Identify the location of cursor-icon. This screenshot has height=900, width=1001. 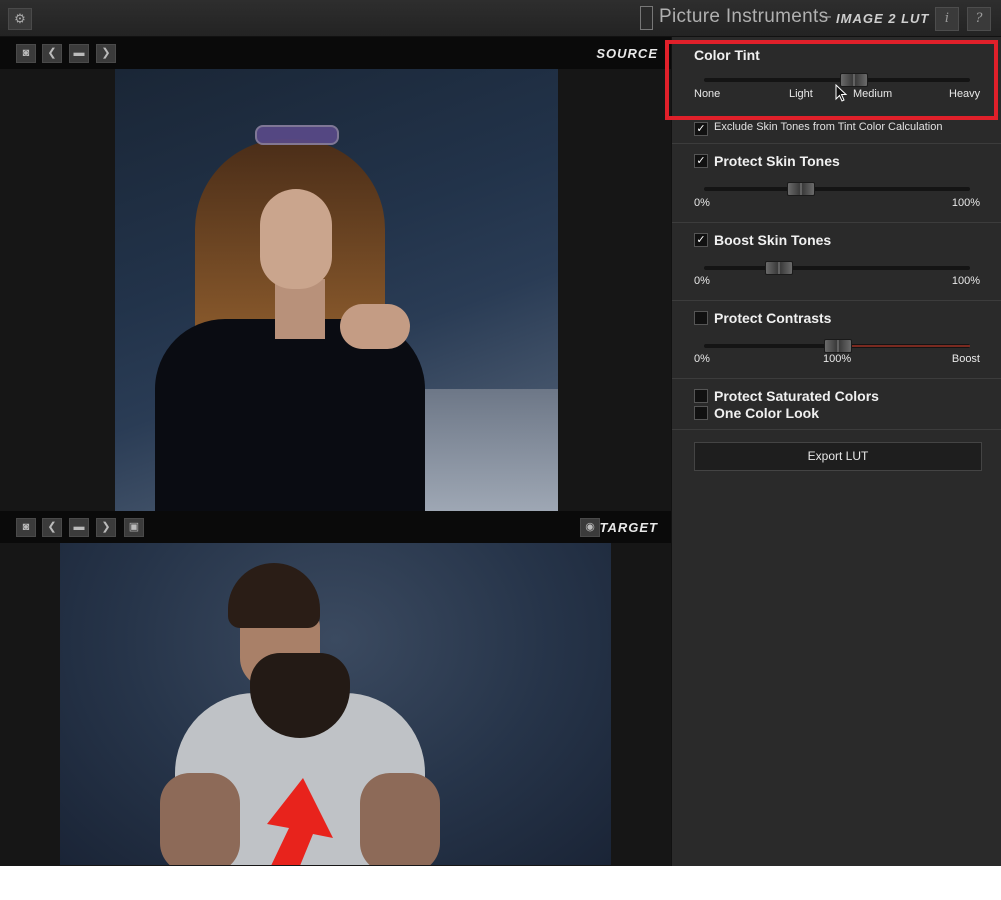
(841, 93).